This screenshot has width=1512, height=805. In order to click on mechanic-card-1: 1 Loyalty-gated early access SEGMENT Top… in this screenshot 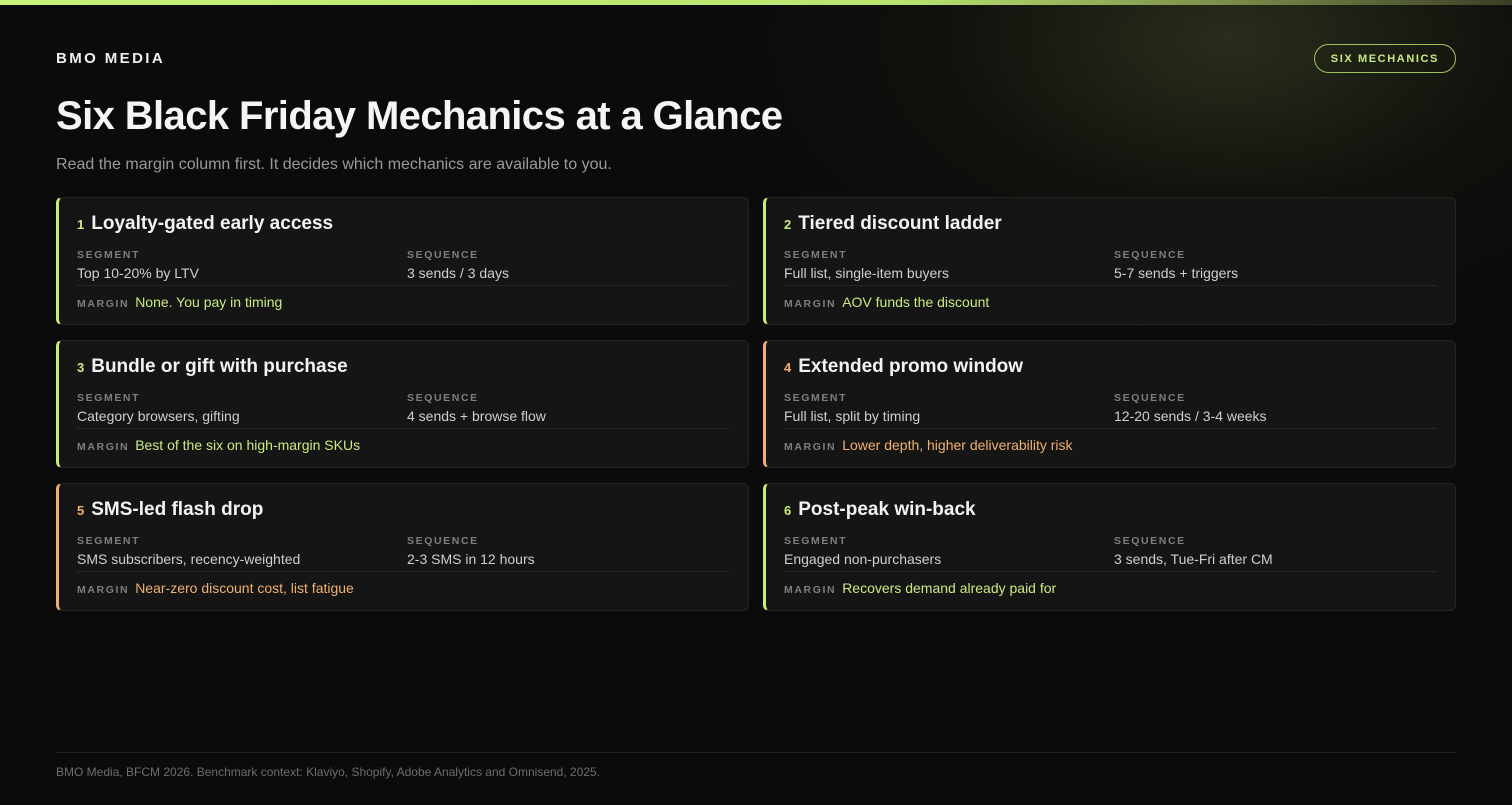, I will do `click(402, 261)`.